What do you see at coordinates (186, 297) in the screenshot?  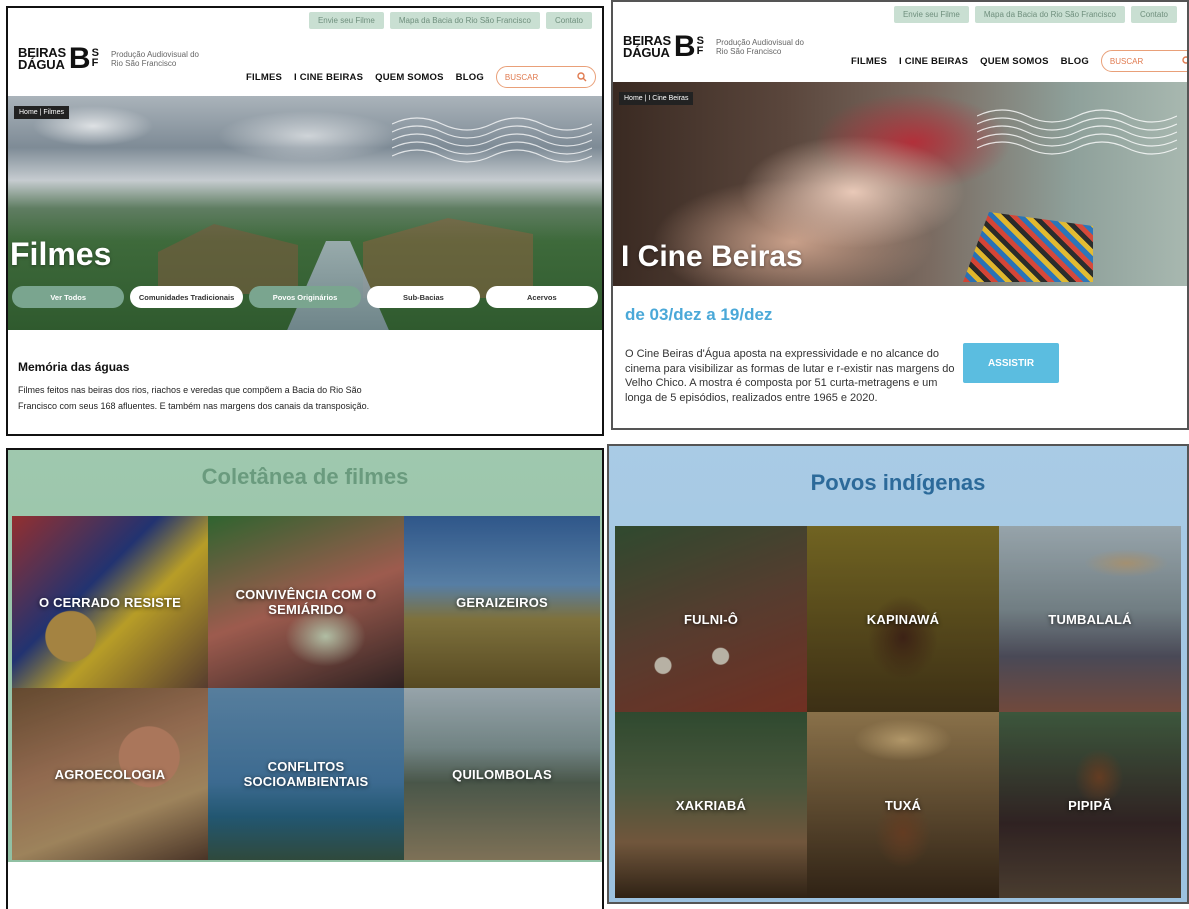 I see `filter-comunidades-tradicionais: Comunidades Tradicionais` at bounding box center [186, 297].